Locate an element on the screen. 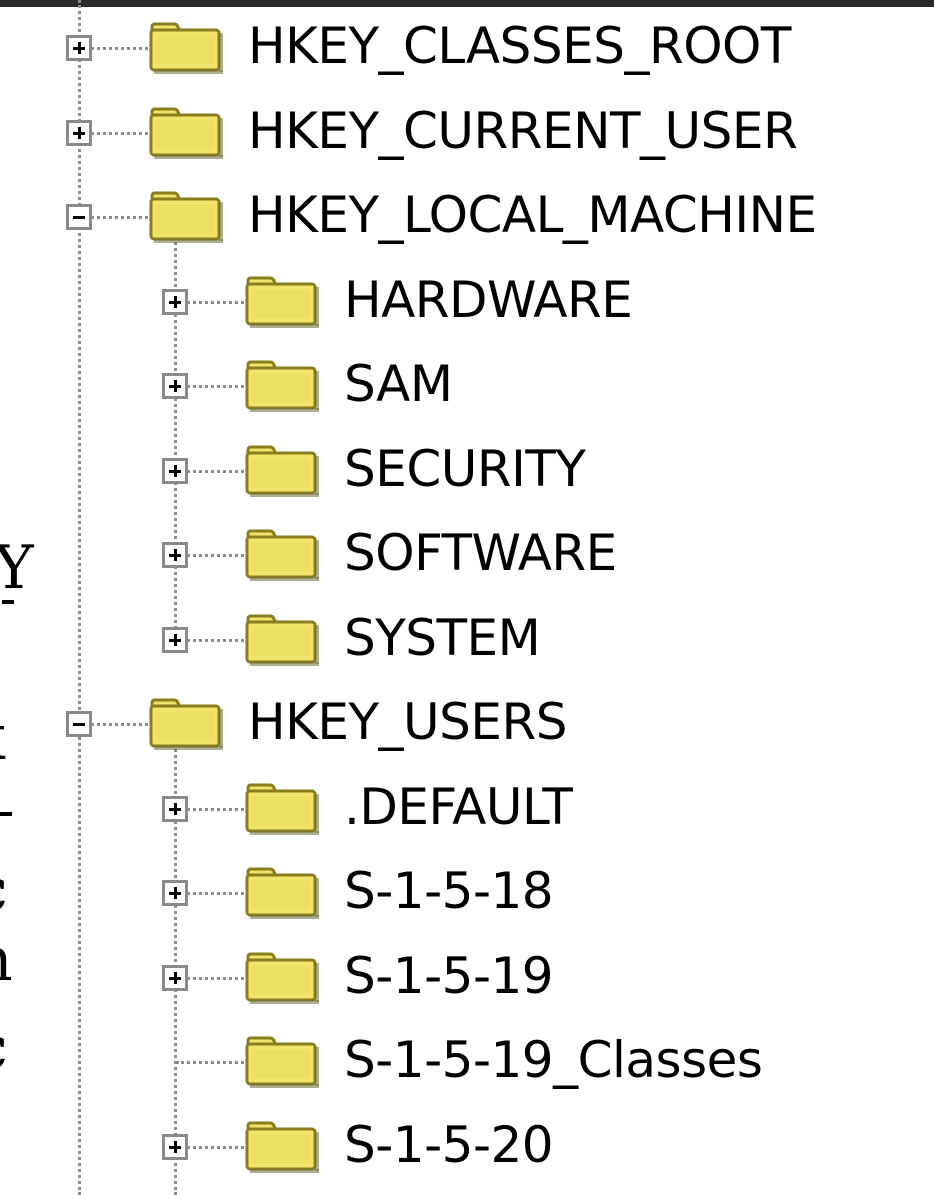 This screenshot has width=934, height=1195. tree-node-label: S-1-5-19_Classes is located at coordinates (553, 1060).